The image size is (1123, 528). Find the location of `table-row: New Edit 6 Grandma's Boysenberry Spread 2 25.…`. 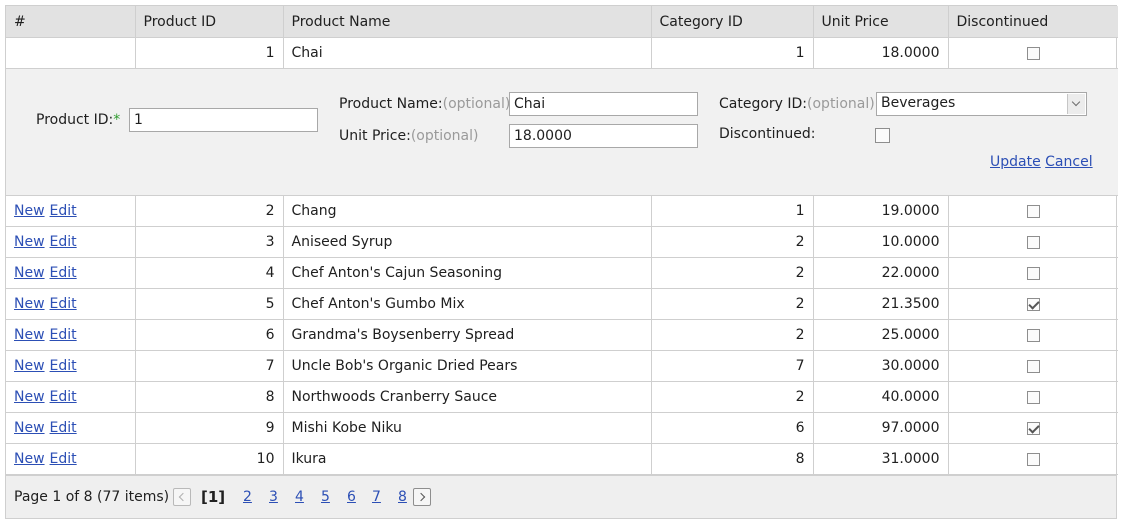

table-row: New Edit 6 Grandma's Boysenberry Spread 2 25.… is located at coordinates (562, 335).